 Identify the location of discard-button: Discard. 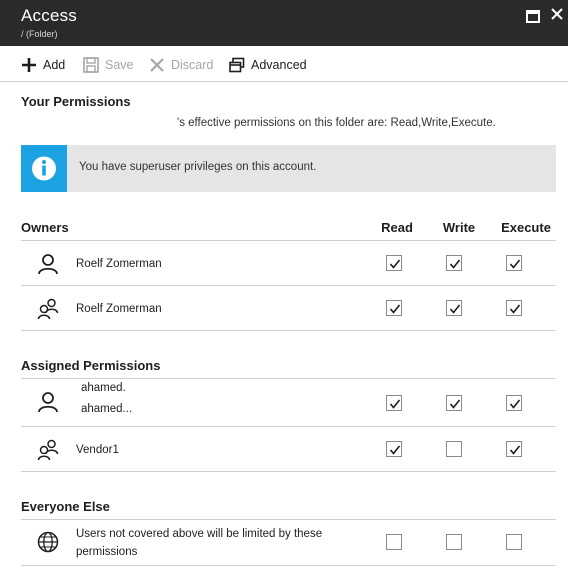
(181, 65).